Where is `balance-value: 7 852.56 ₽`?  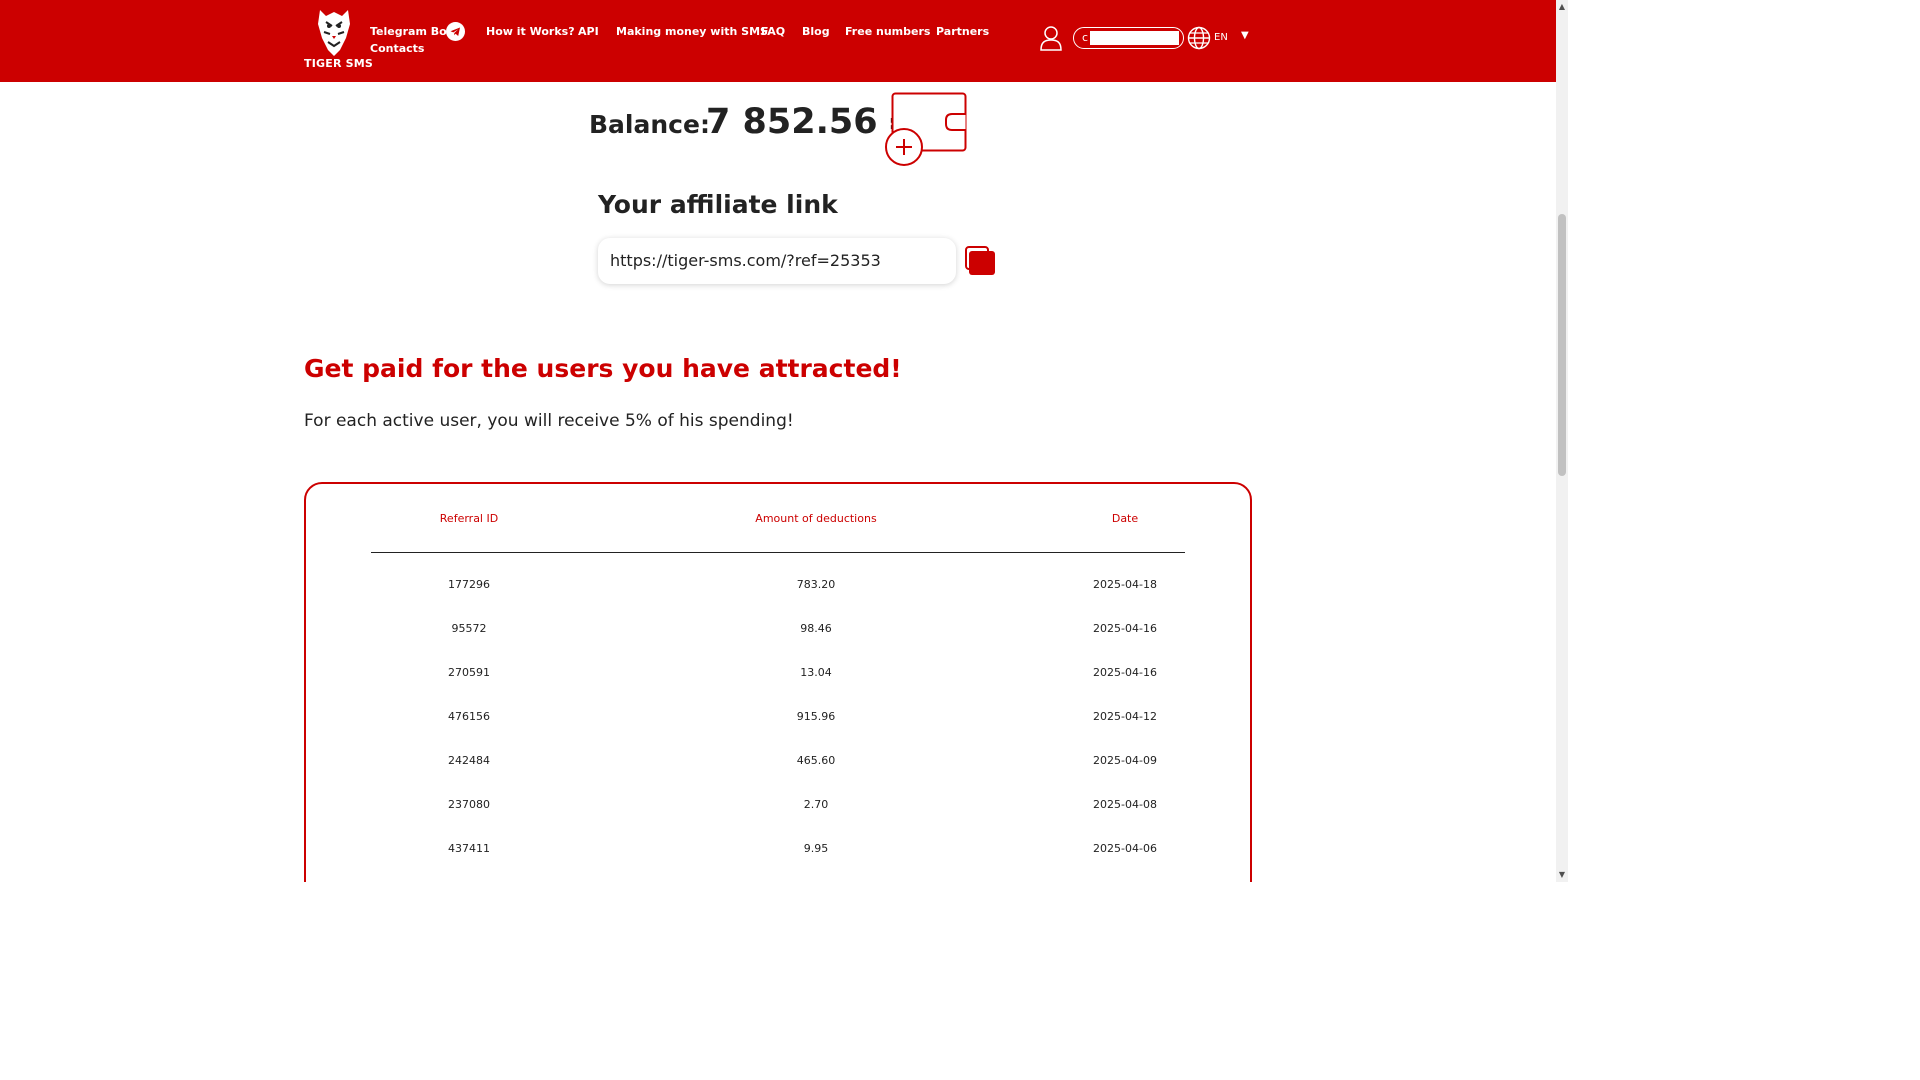
balance-value: 7 852.56 ₽ is located at coordinates (810, 122).